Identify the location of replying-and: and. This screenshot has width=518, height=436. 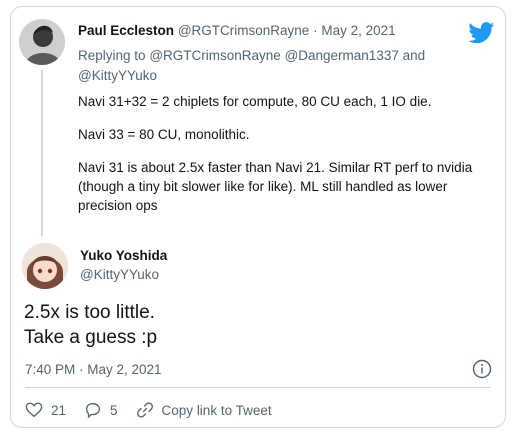
(414, 55).